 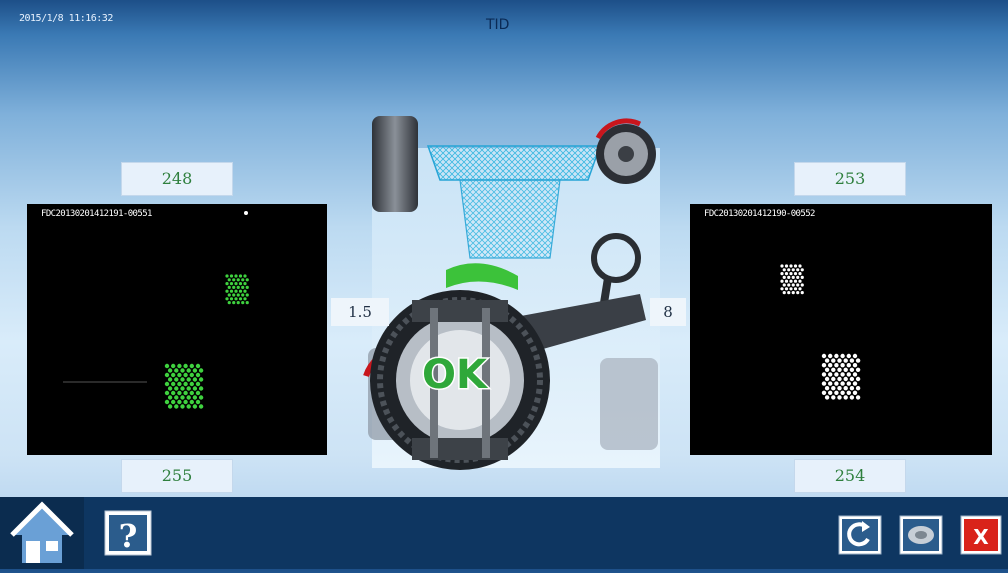 I want to click on help-button: ?, so click(x=128, y=533).